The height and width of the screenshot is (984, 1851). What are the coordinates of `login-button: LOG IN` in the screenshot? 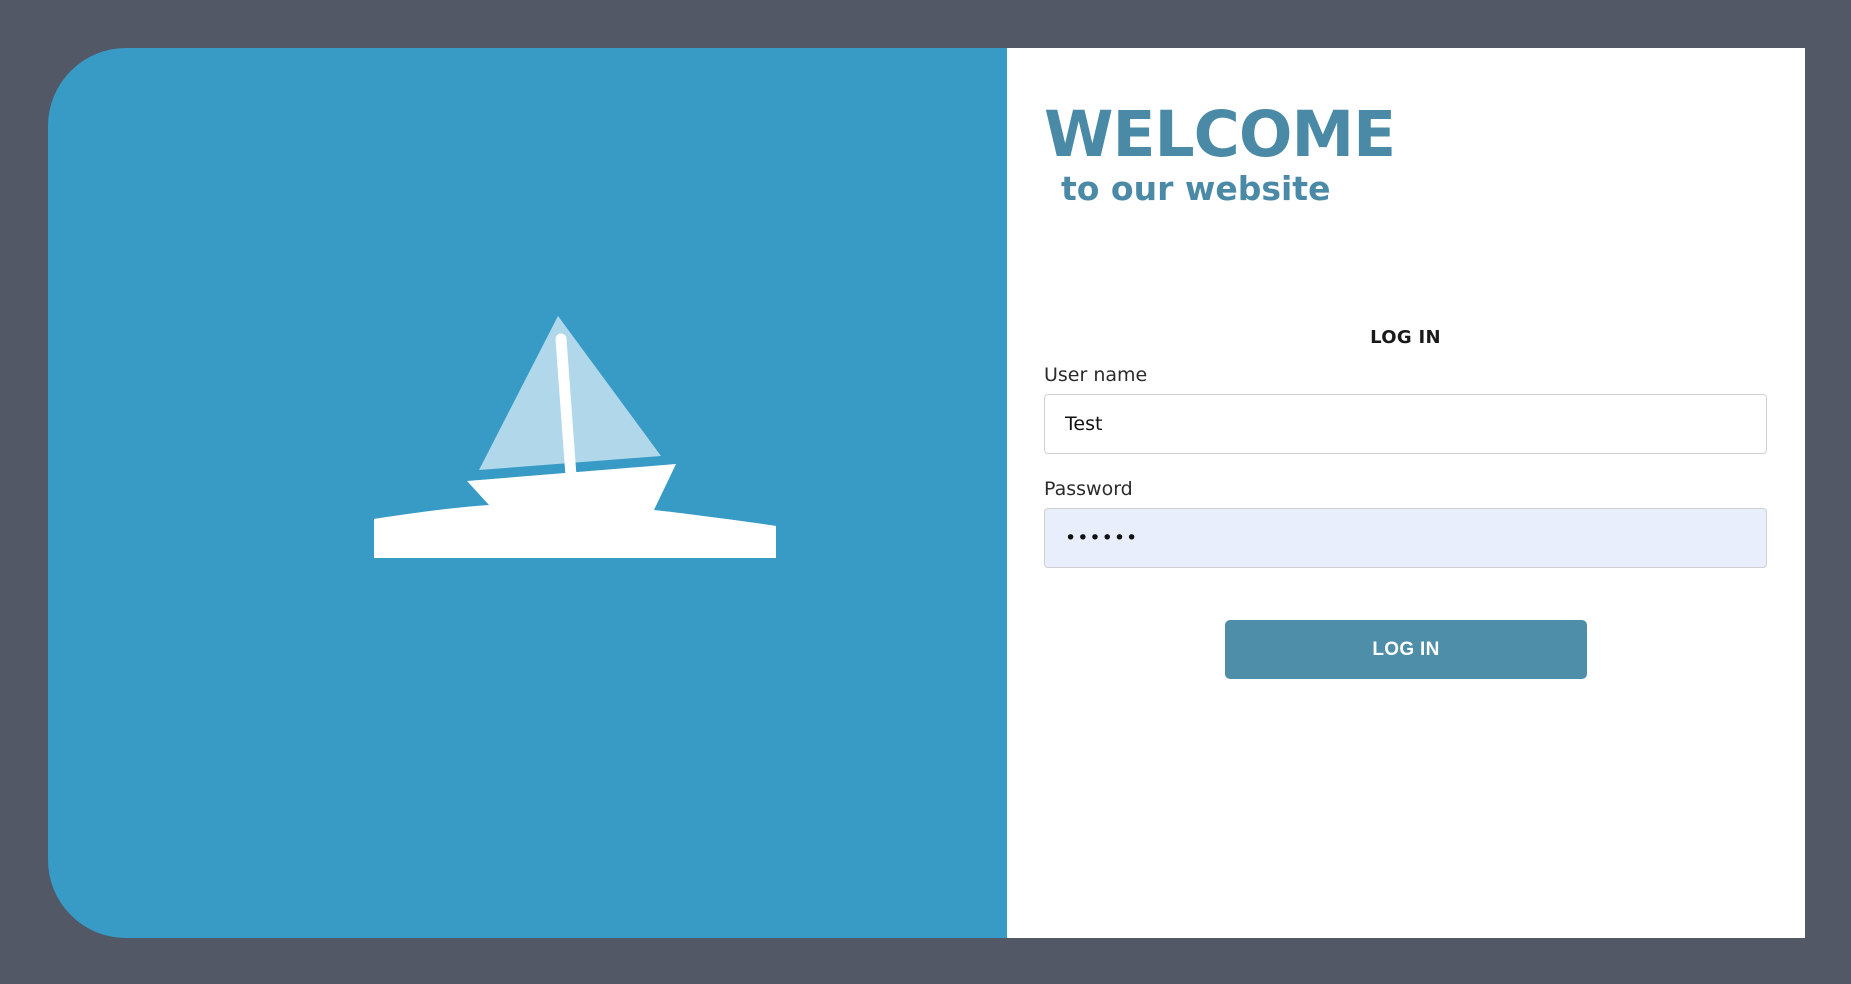 It's located at (1406, 649).